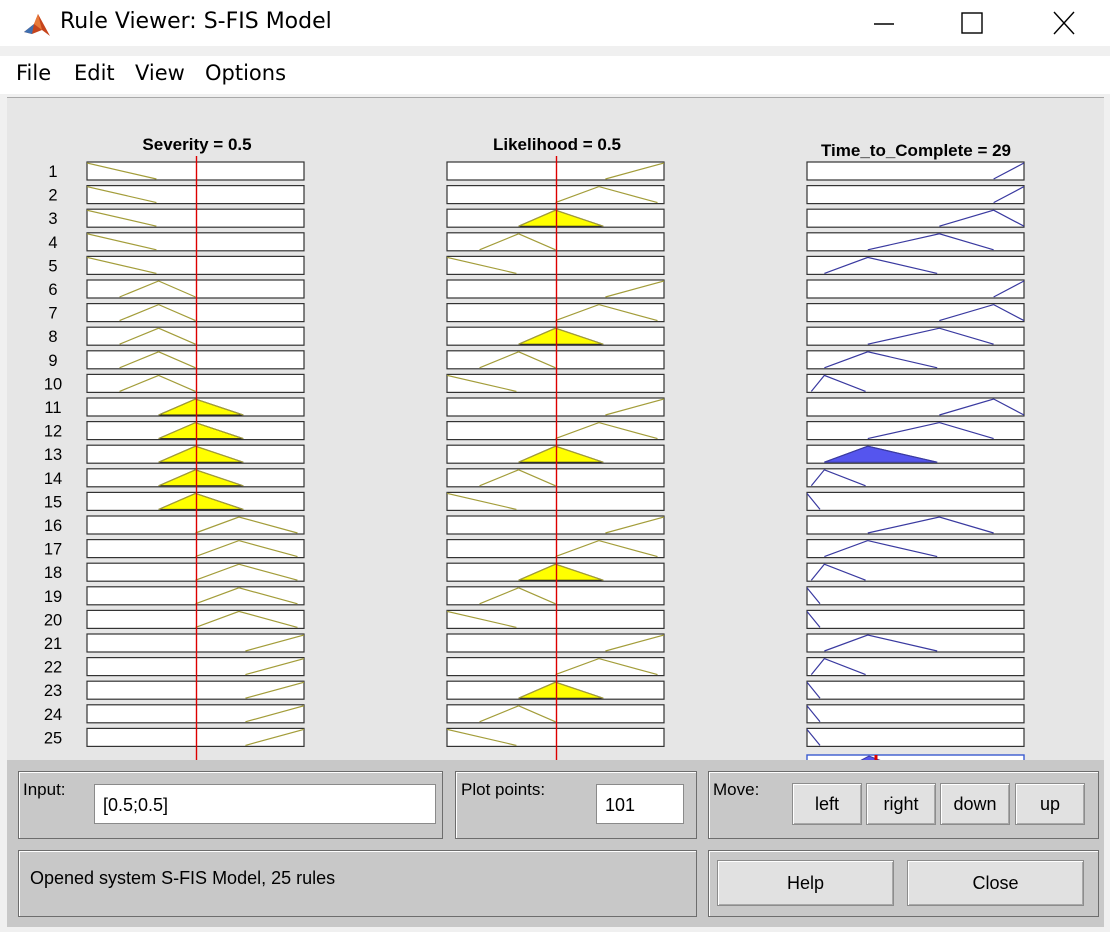  I want to click on rule-number: 25, so click(53, 738).